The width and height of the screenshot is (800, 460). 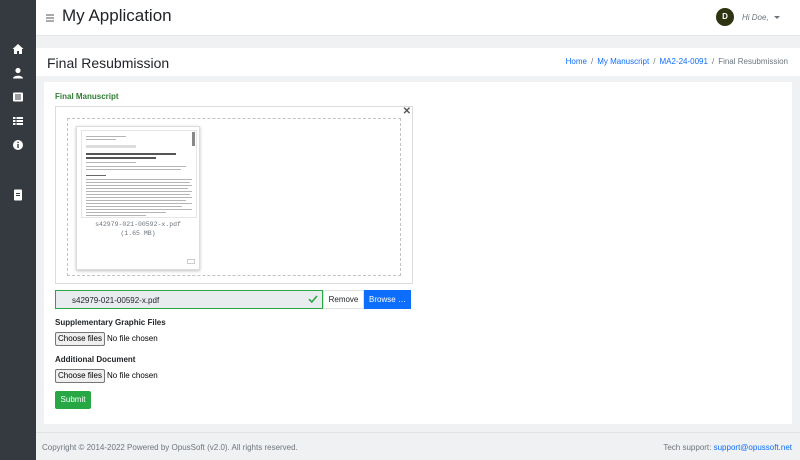 What do you see at coordinates (18, 230) in the screenshot?
I see `sidebar` at bounding box center [18, 230].